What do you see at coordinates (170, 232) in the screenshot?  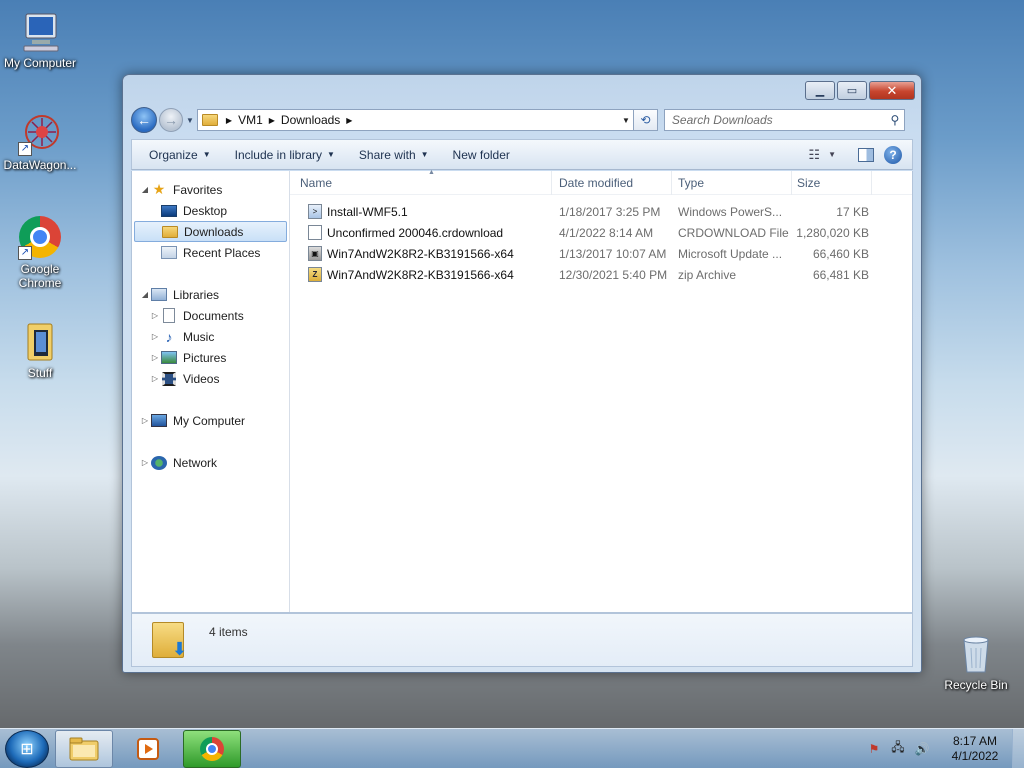 I see `downloads-folder-icon` at bounding box center [170, 232].